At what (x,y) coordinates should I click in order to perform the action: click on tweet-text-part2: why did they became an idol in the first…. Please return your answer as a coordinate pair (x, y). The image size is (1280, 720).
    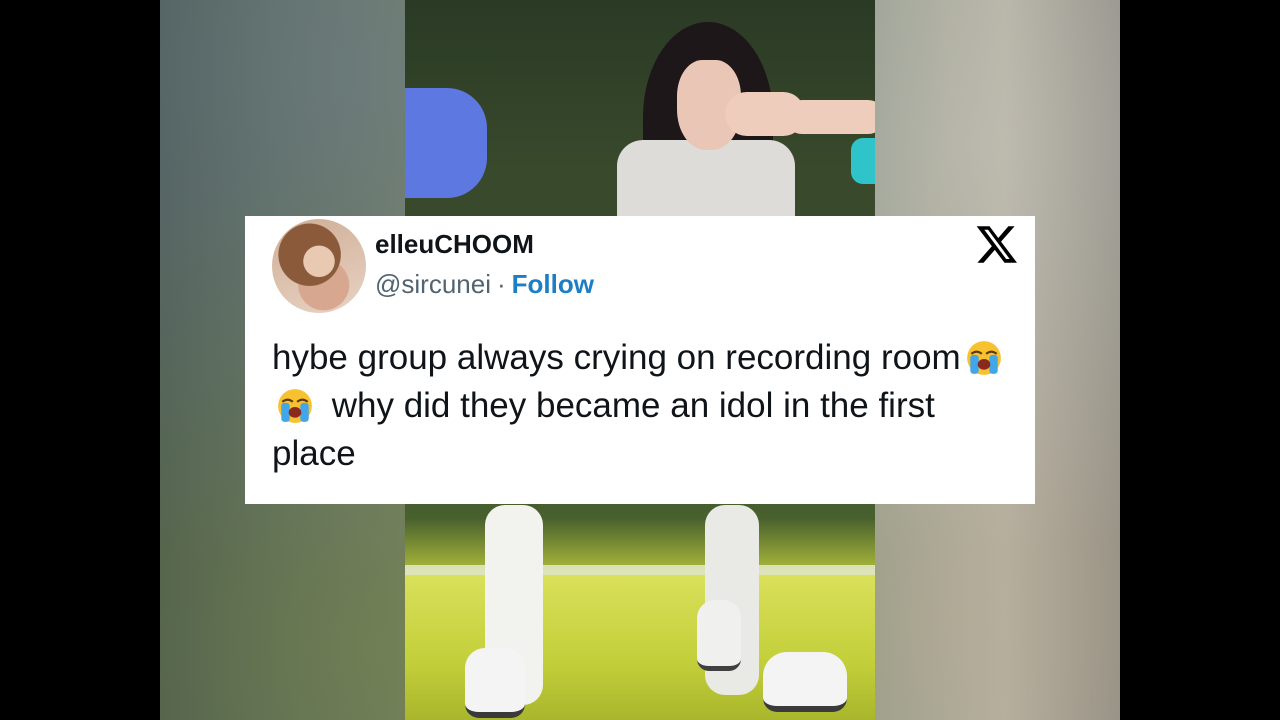
    Looking at the image, I should click on (603, 429).